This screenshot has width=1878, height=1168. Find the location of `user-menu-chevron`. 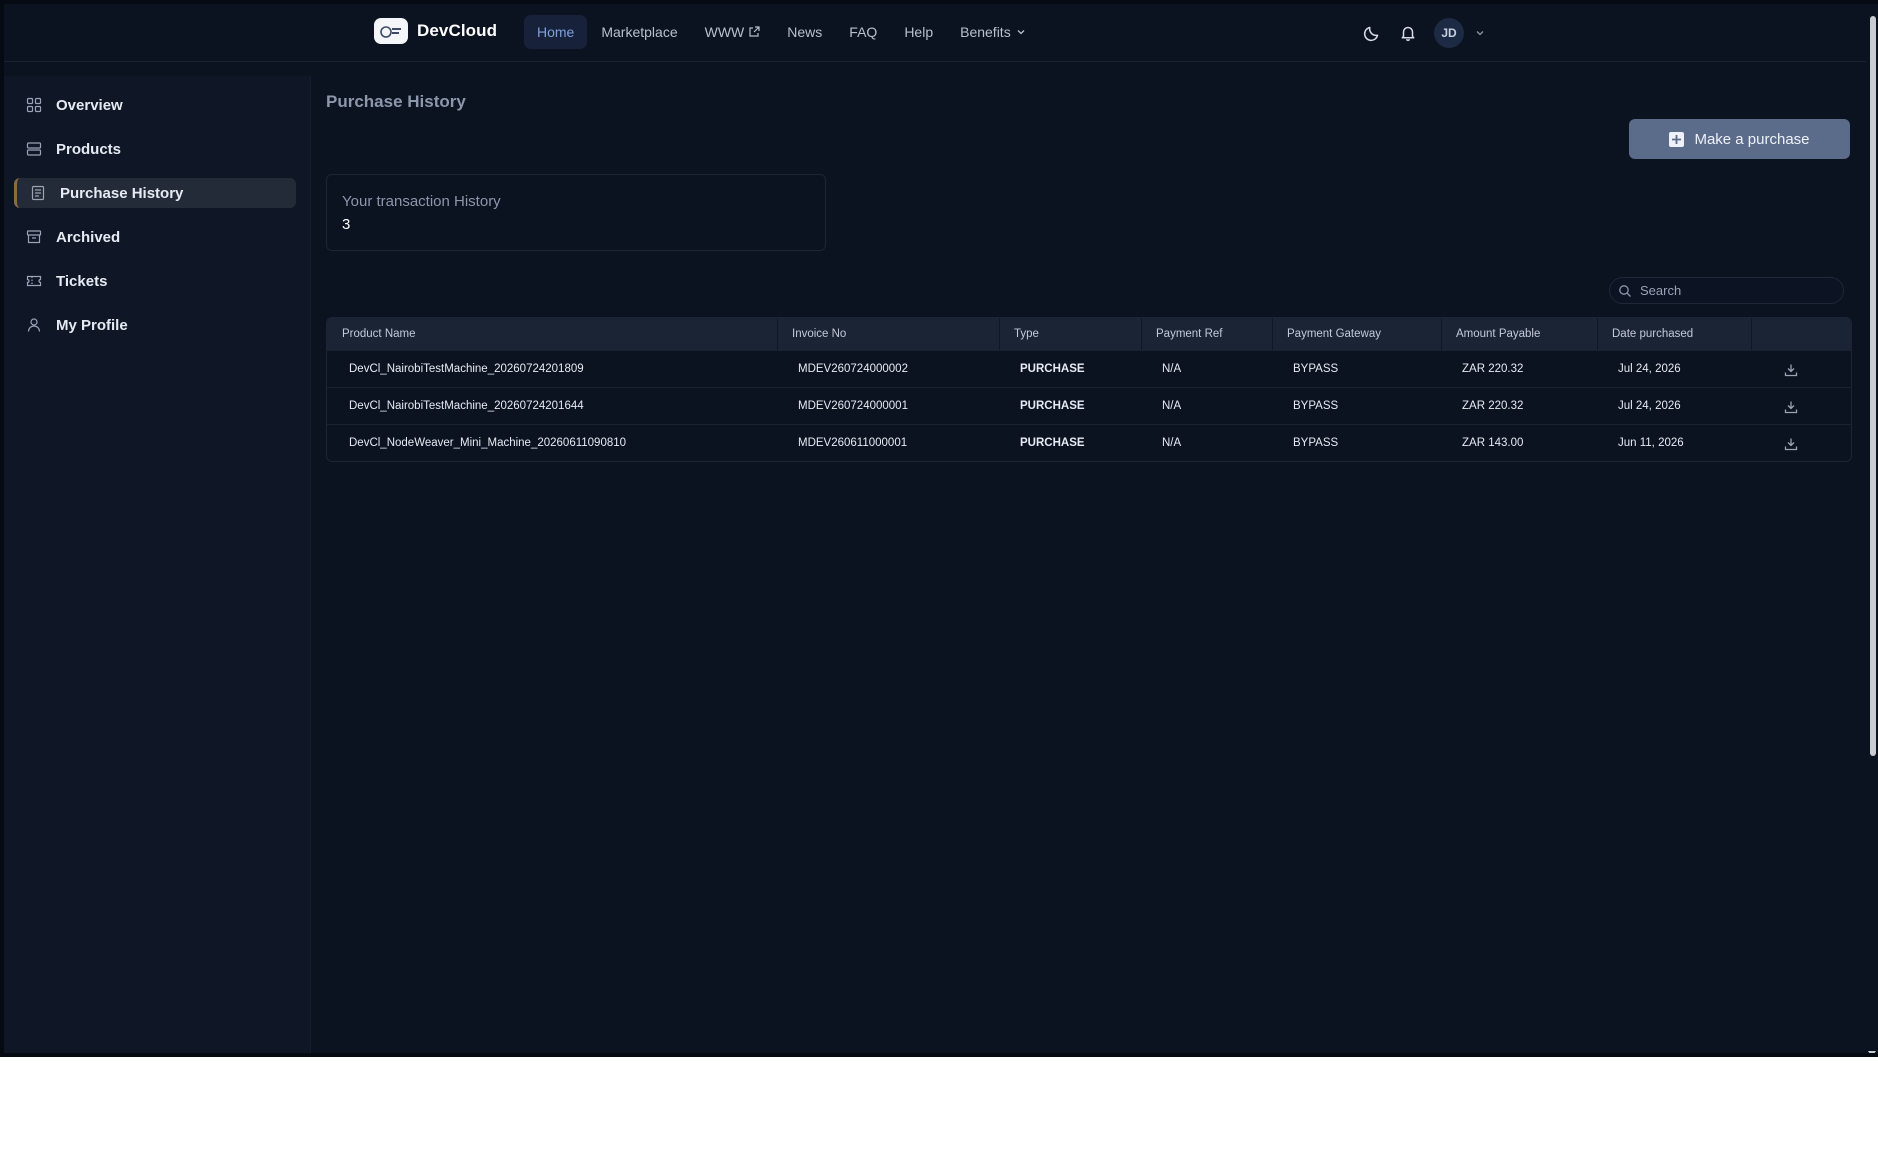

user-menu-chevron is located at coordinates (1480, 33).